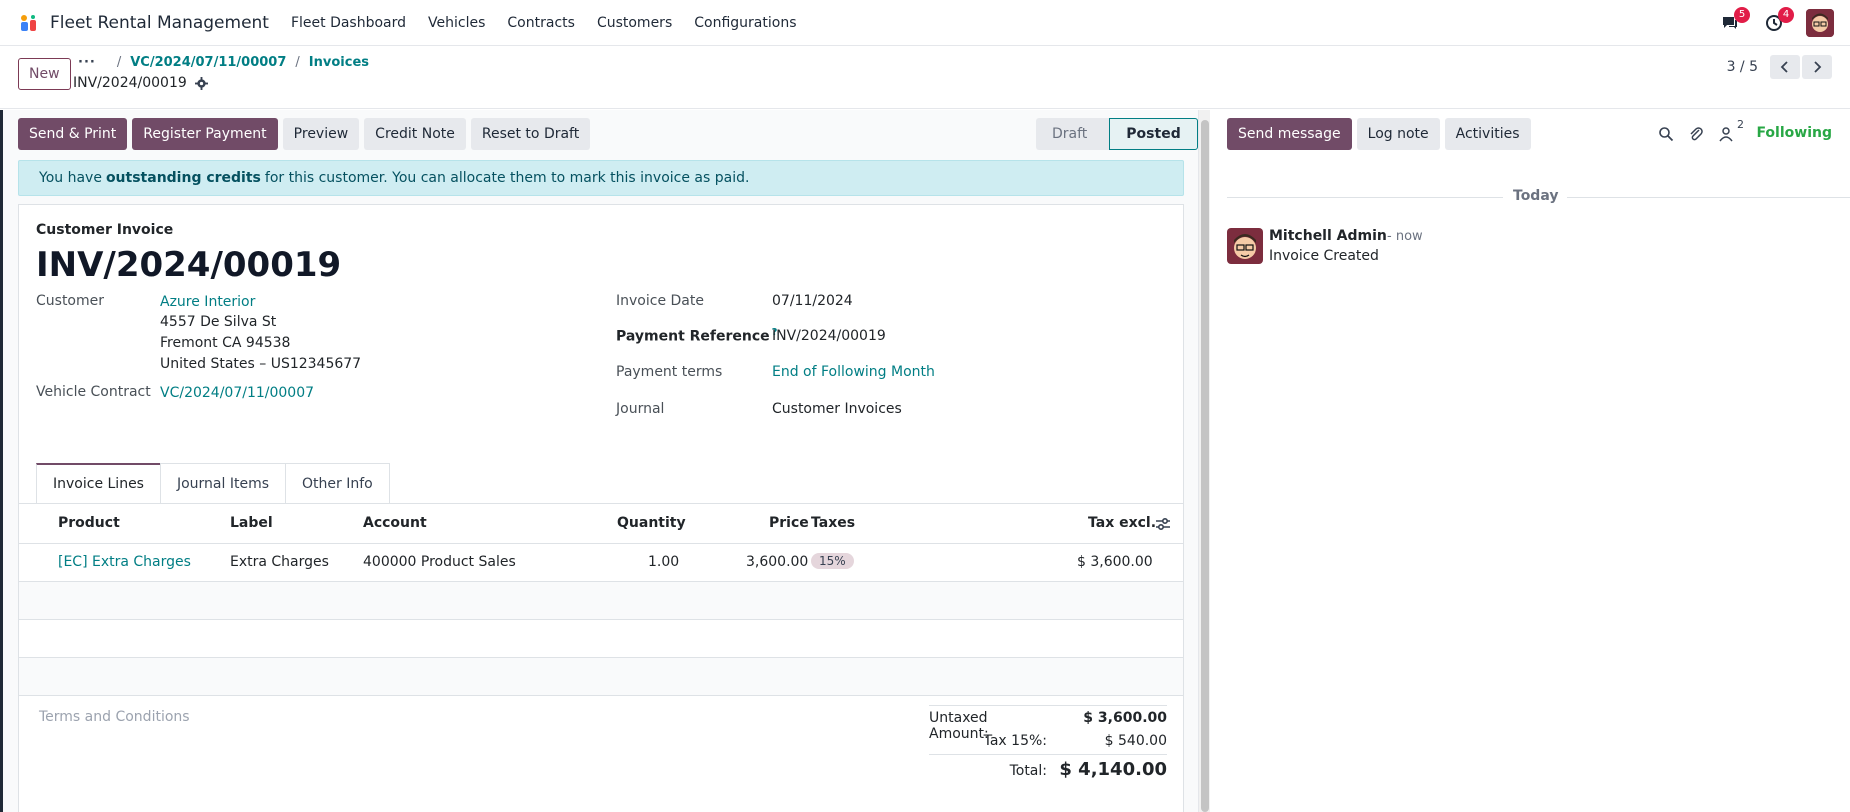 This screenshot has width=1850, height=812. I want to click on fleet-app-icon, so click(29, 23).